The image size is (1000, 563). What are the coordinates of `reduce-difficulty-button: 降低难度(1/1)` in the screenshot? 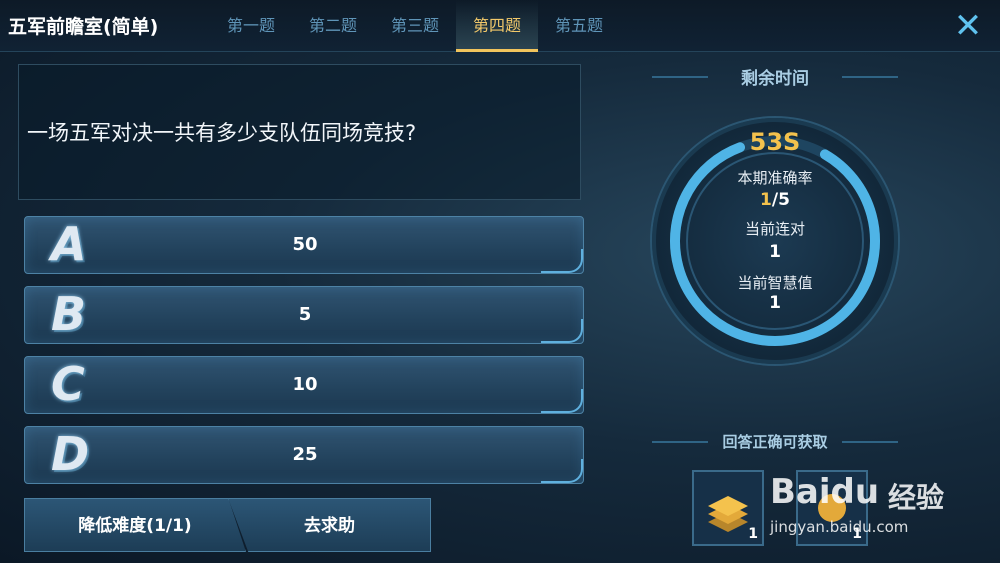 It's located at (135, 525).